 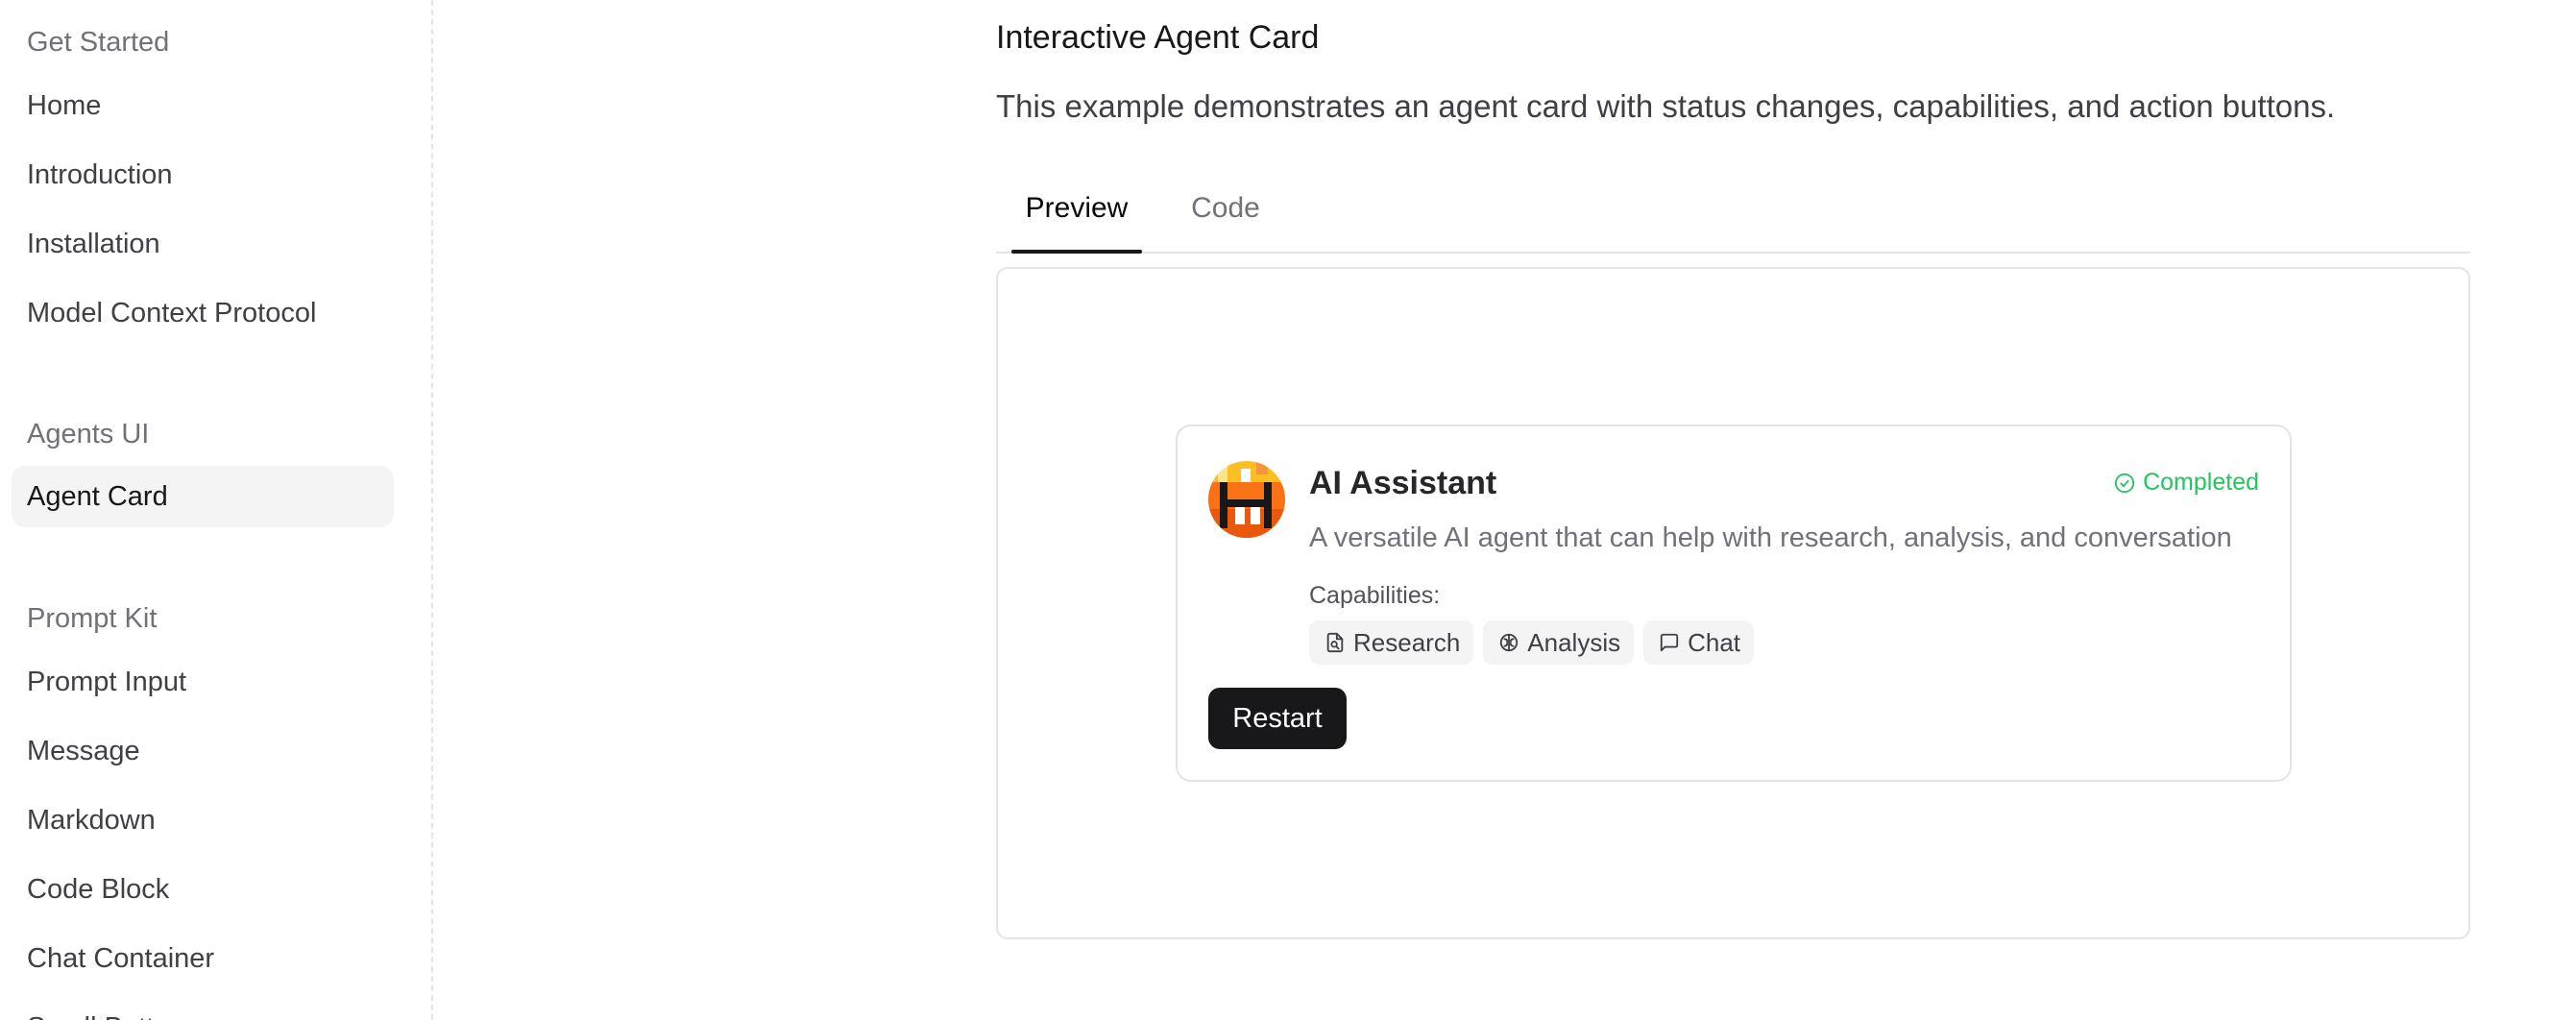 I want to click on tab-preview: Preview, so click(x=1076, y=216).